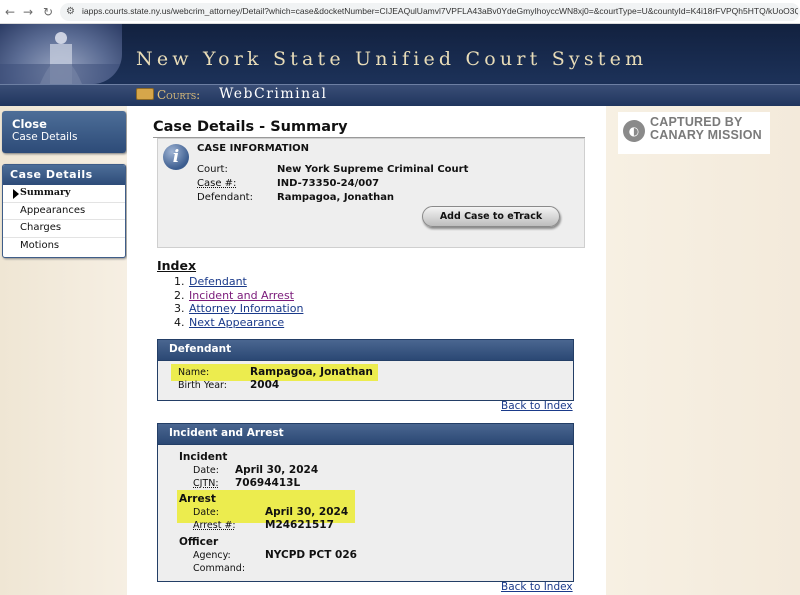 The height and width of the screenshot is (595, 800). I want to click on list-item: 4. Next Appearance, so click(238, 323).